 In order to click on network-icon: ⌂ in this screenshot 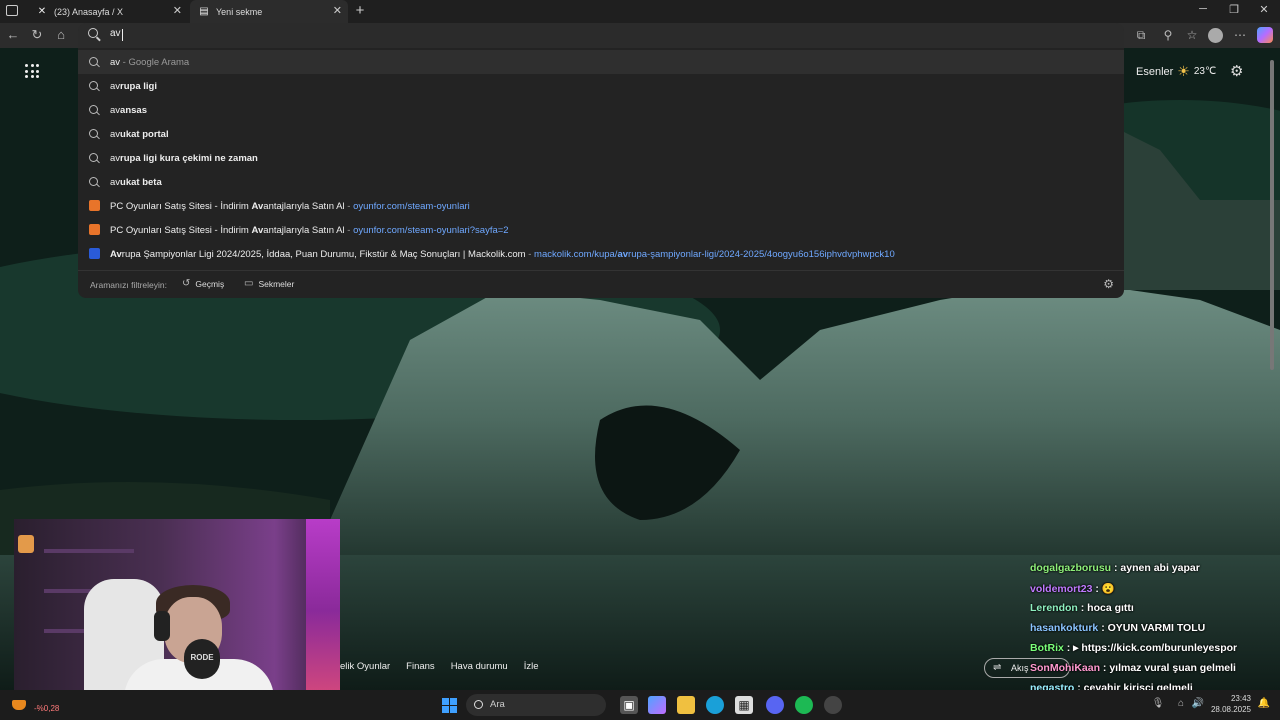, I will do `click(1181, 703)`.